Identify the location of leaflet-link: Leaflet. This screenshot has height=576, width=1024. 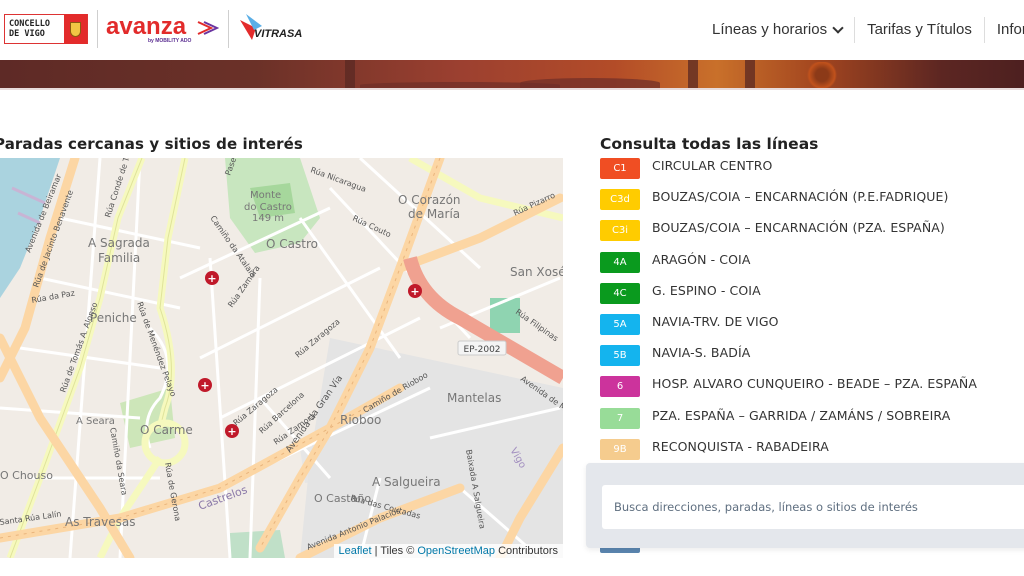
(355, 551).